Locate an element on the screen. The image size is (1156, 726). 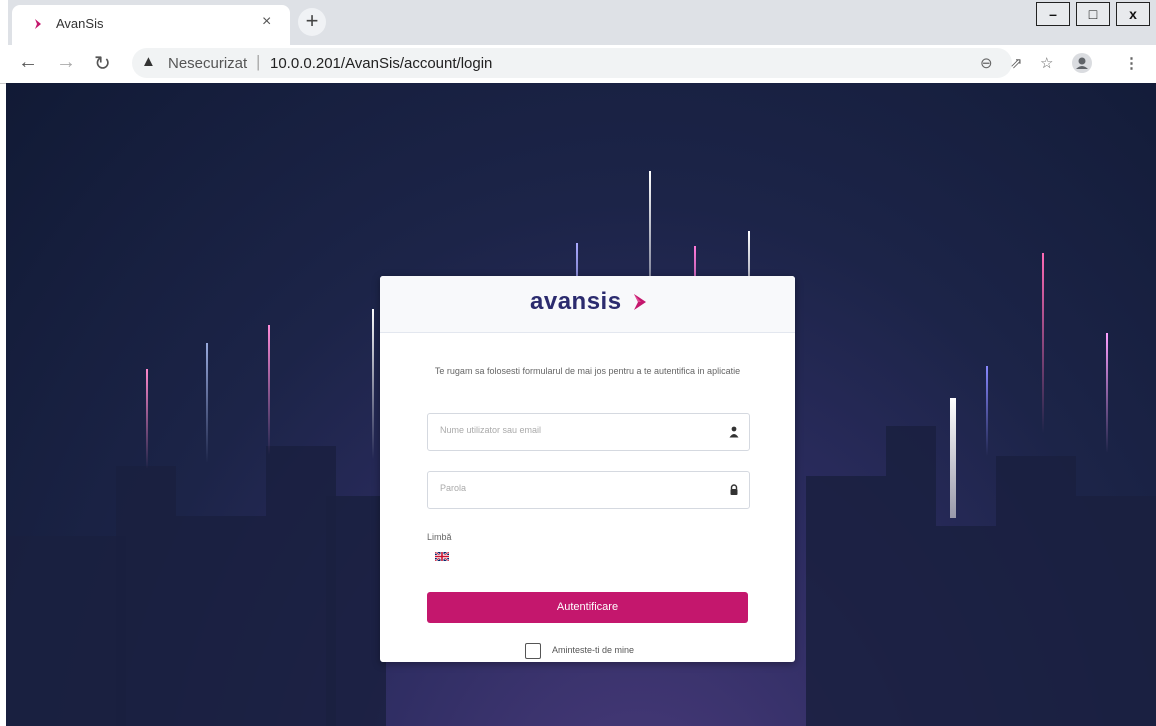
remember-me-checkbox is located at coordinates (533, 651).